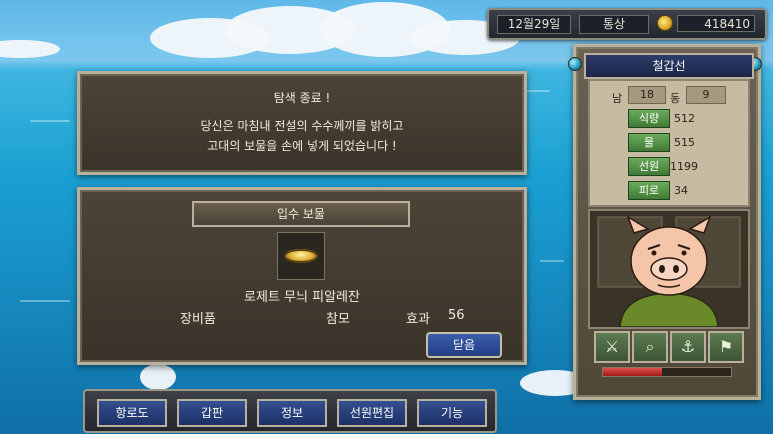 The image size is (773, 434). What do you see at coordinates (675, 98) in the screenshot?
I see `east-label: 동` at bounding box center [675, 98].